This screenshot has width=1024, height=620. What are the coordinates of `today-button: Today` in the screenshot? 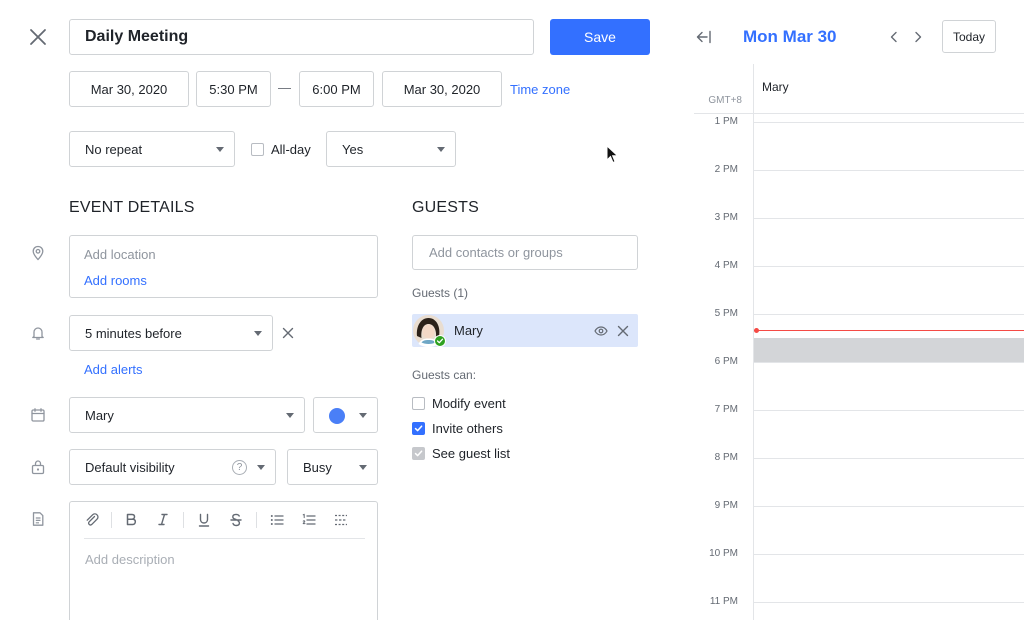 It's located at (969, 36).